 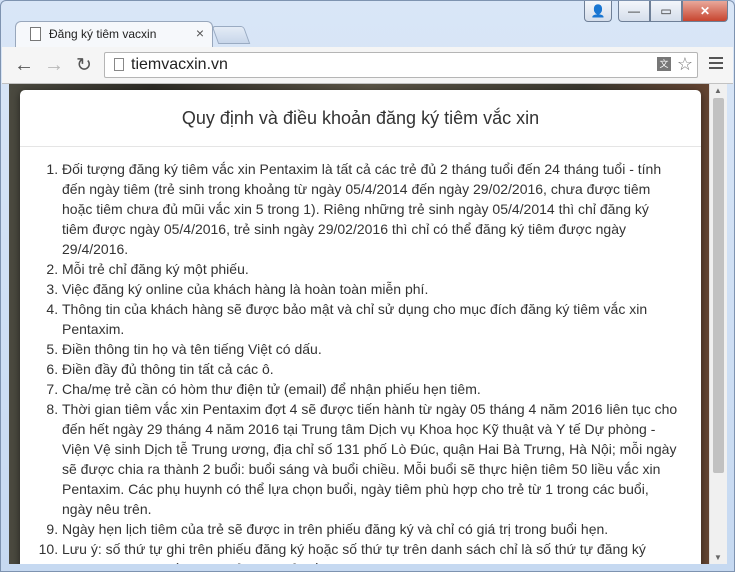 I want to click on back-arrow-icon: ←, so click(x=24, y=65).